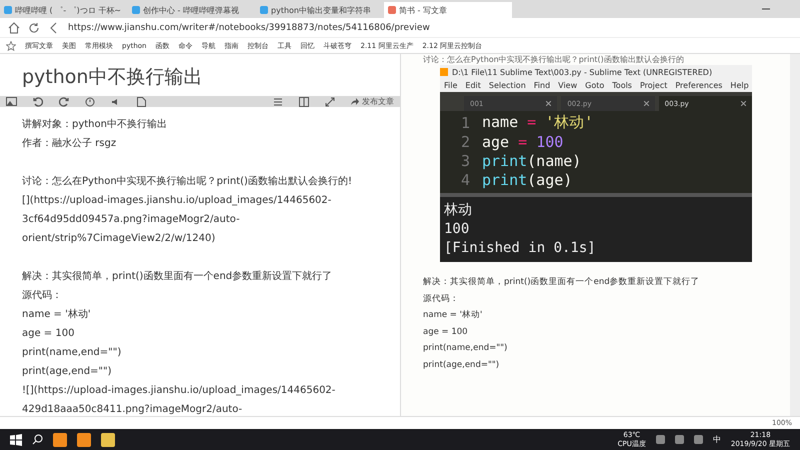 The height and width of the screenshot is (450, 800). What do you see at coordinates (698, 85) in the screenshot?
I see `menu-item: Preferences` at bounding box center [698, 85].